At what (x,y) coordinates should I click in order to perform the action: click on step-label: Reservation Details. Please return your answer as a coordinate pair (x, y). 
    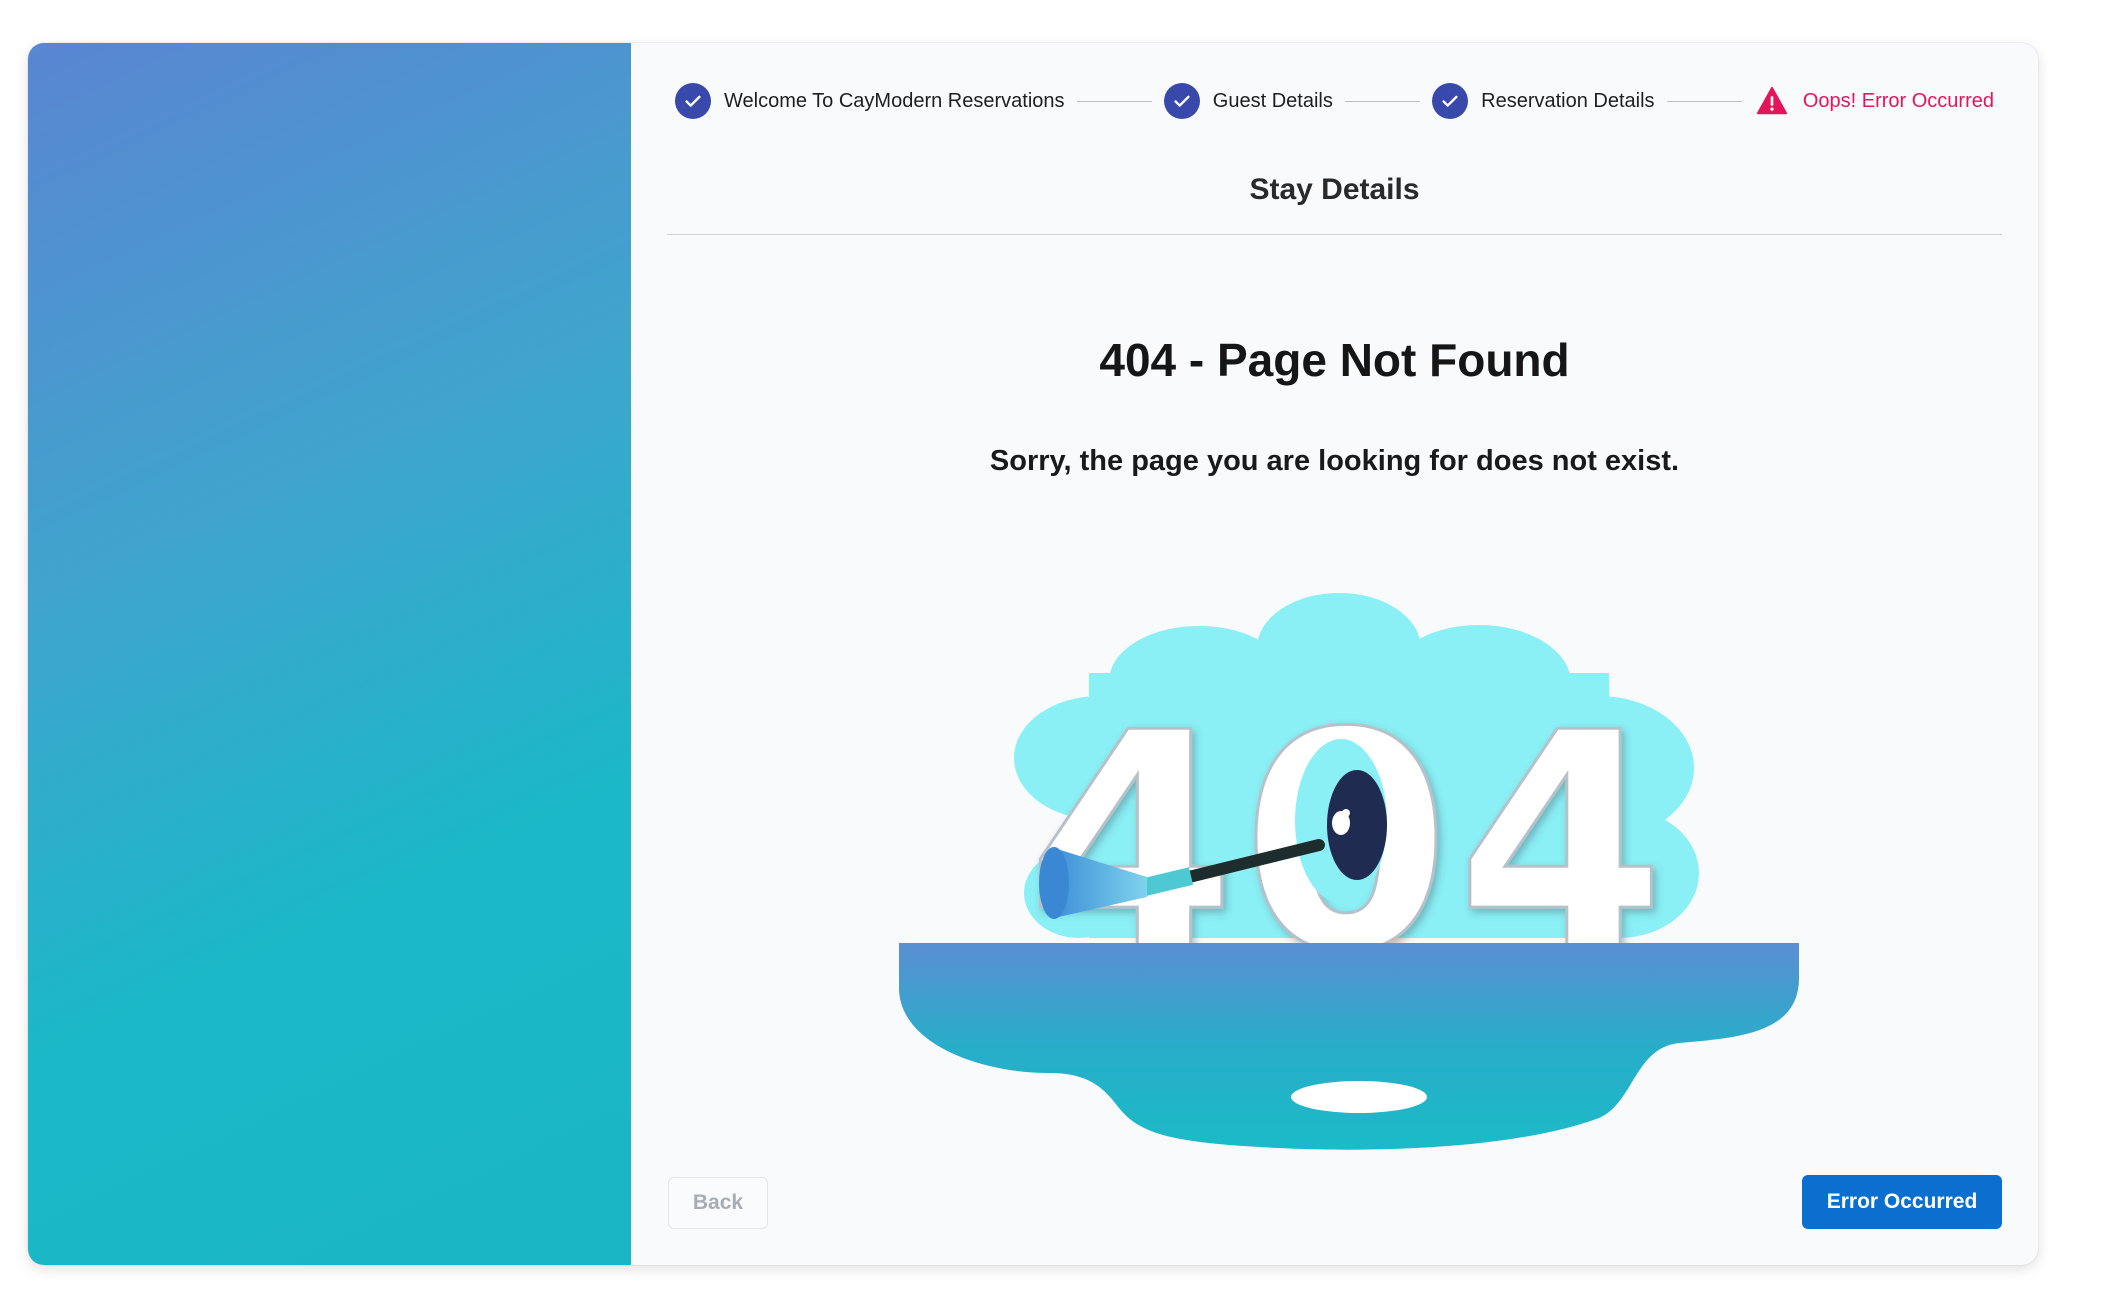
    Looking at the image, I should click on (1568, 100).